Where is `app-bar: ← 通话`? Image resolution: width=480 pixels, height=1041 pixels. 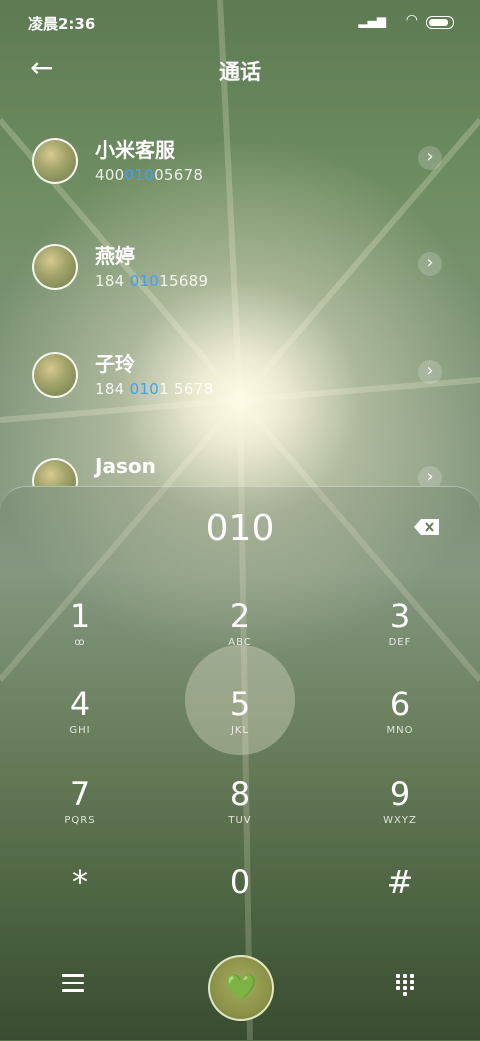
app-bar: ← 通话 is located at coordinates (240, 70).